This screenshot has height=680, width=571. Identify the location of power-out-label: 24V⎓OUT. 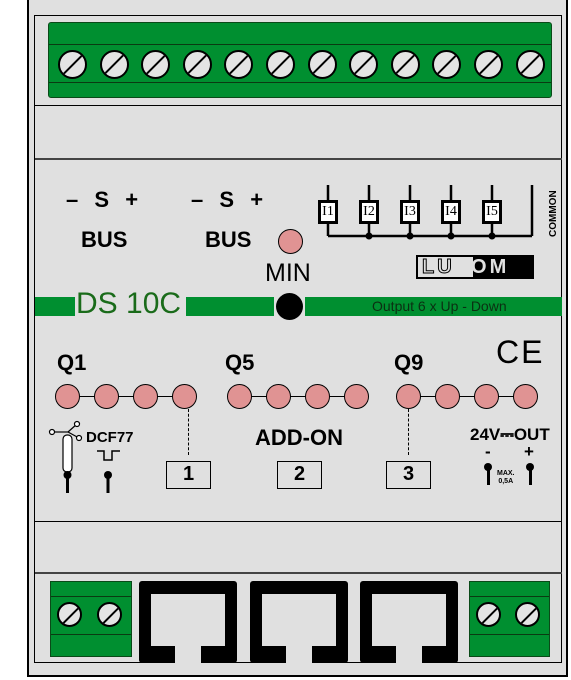
(510, 435).